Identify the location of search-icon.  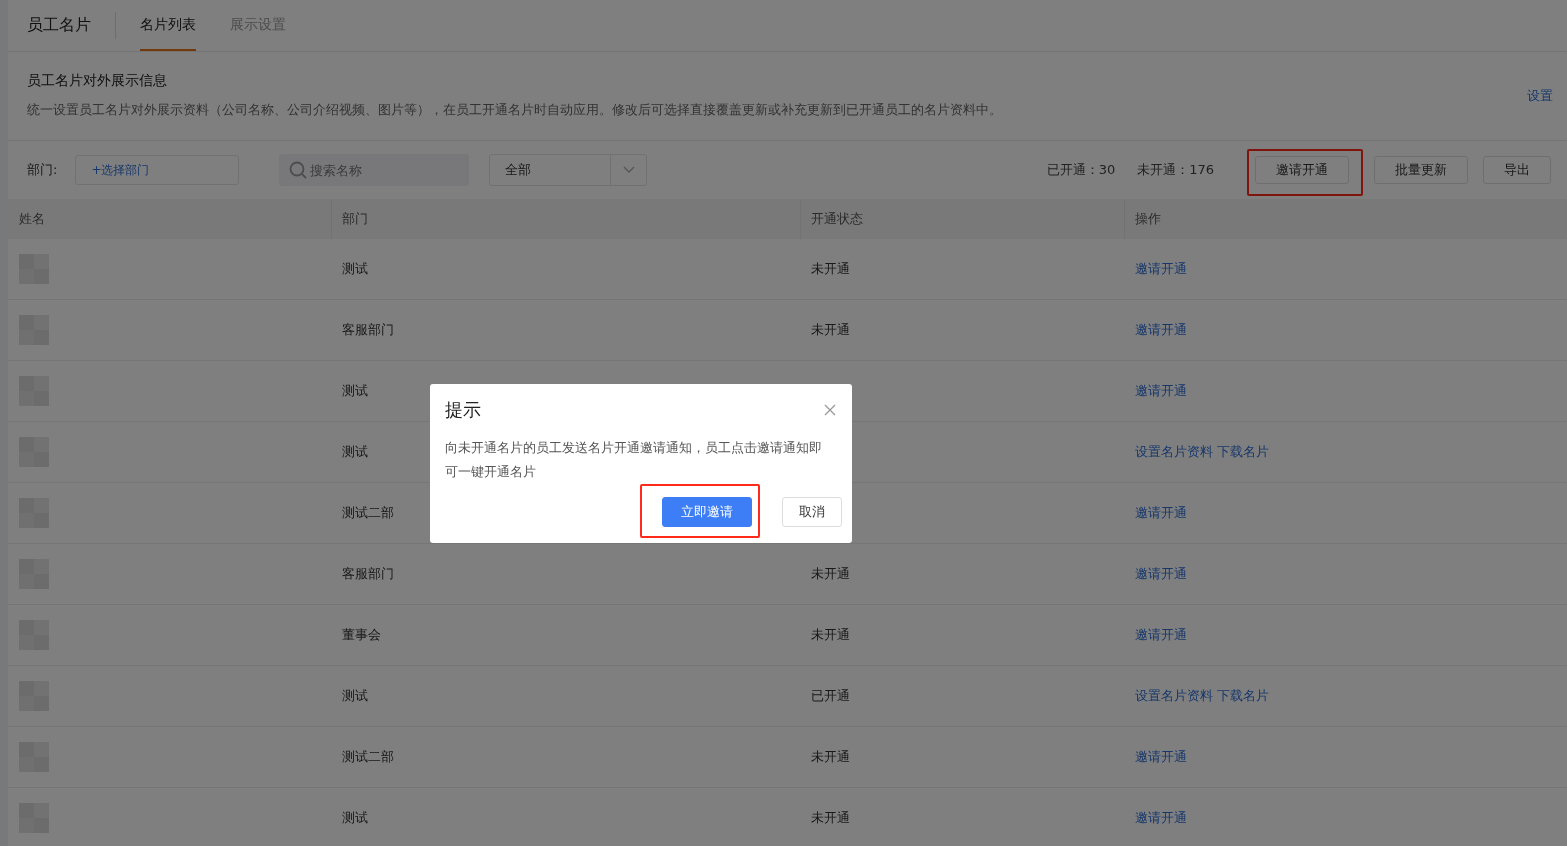
(298, 170).